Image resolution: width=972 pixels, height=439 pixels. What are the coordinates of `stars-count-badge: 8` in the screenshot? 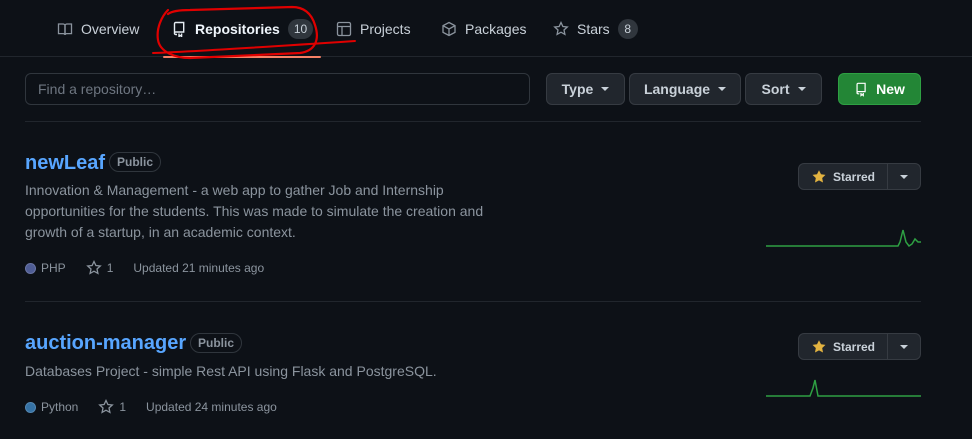 It's located at (627, 28).